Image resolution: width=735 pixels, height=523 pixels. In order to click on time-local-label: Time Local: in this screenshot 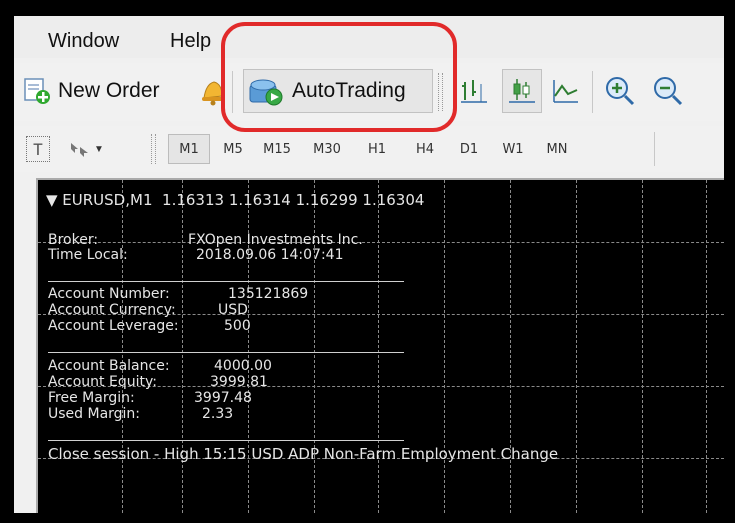, I will do `click(88, 255)`.